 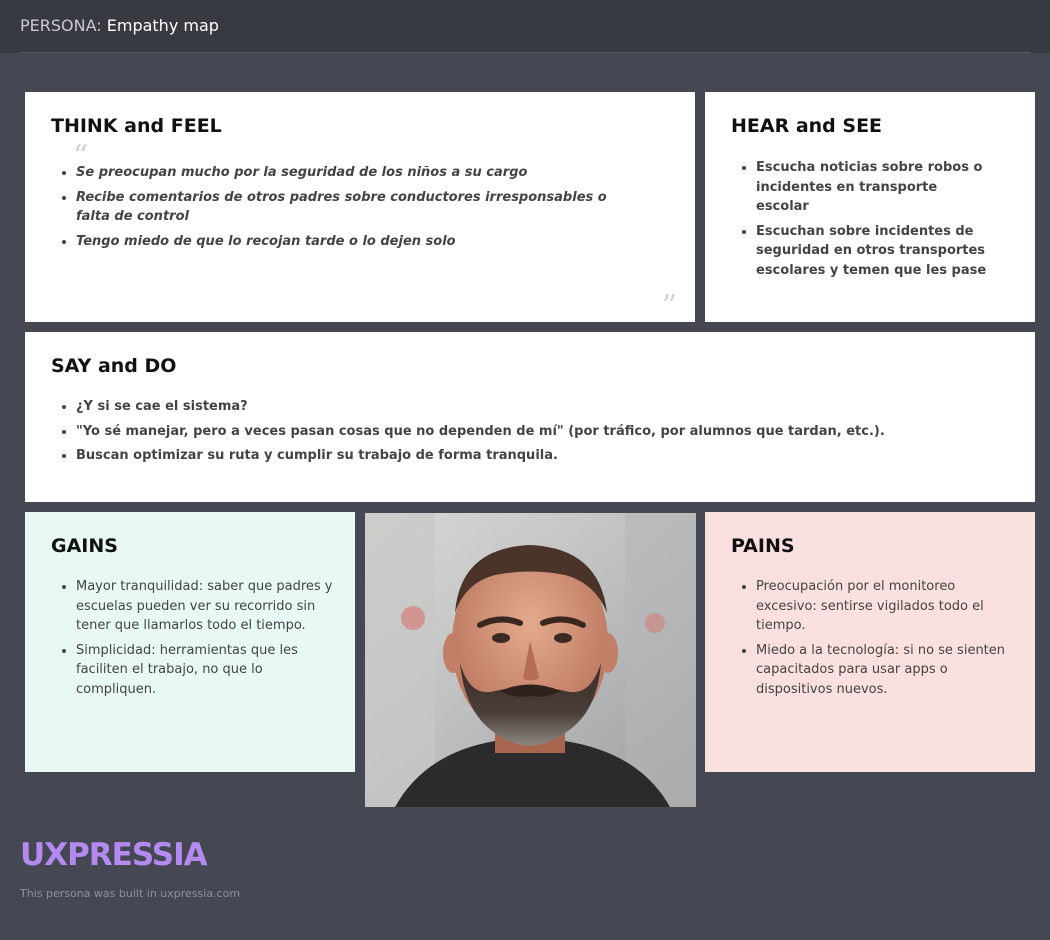 I want to click on list-item: ¿Y si se cae el sistema?, so click(x=535, y=407).